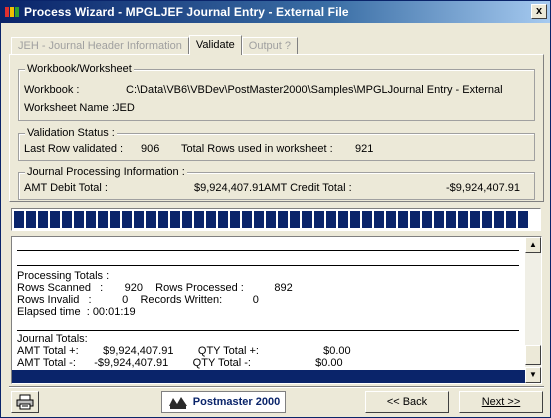 This screenshot has width=551, height=418. What do you see at coordinates (308, 188) in the screenshot?
I see `credit-total-label: AMT Credit Total :` at bounding box center [308, 188].